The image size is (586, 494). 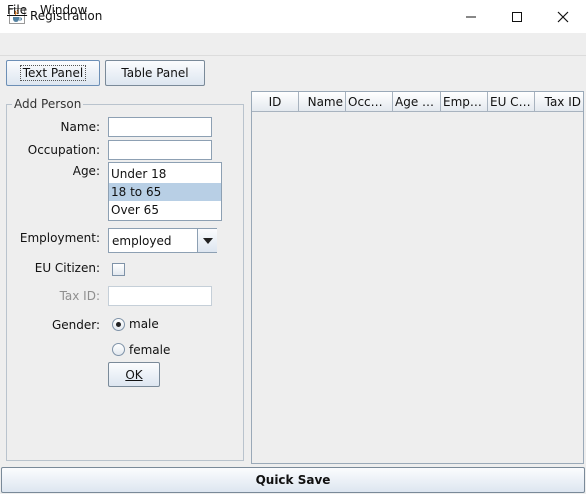 I want to click on dropdown-arrow-button, so click(x=207, y=240).